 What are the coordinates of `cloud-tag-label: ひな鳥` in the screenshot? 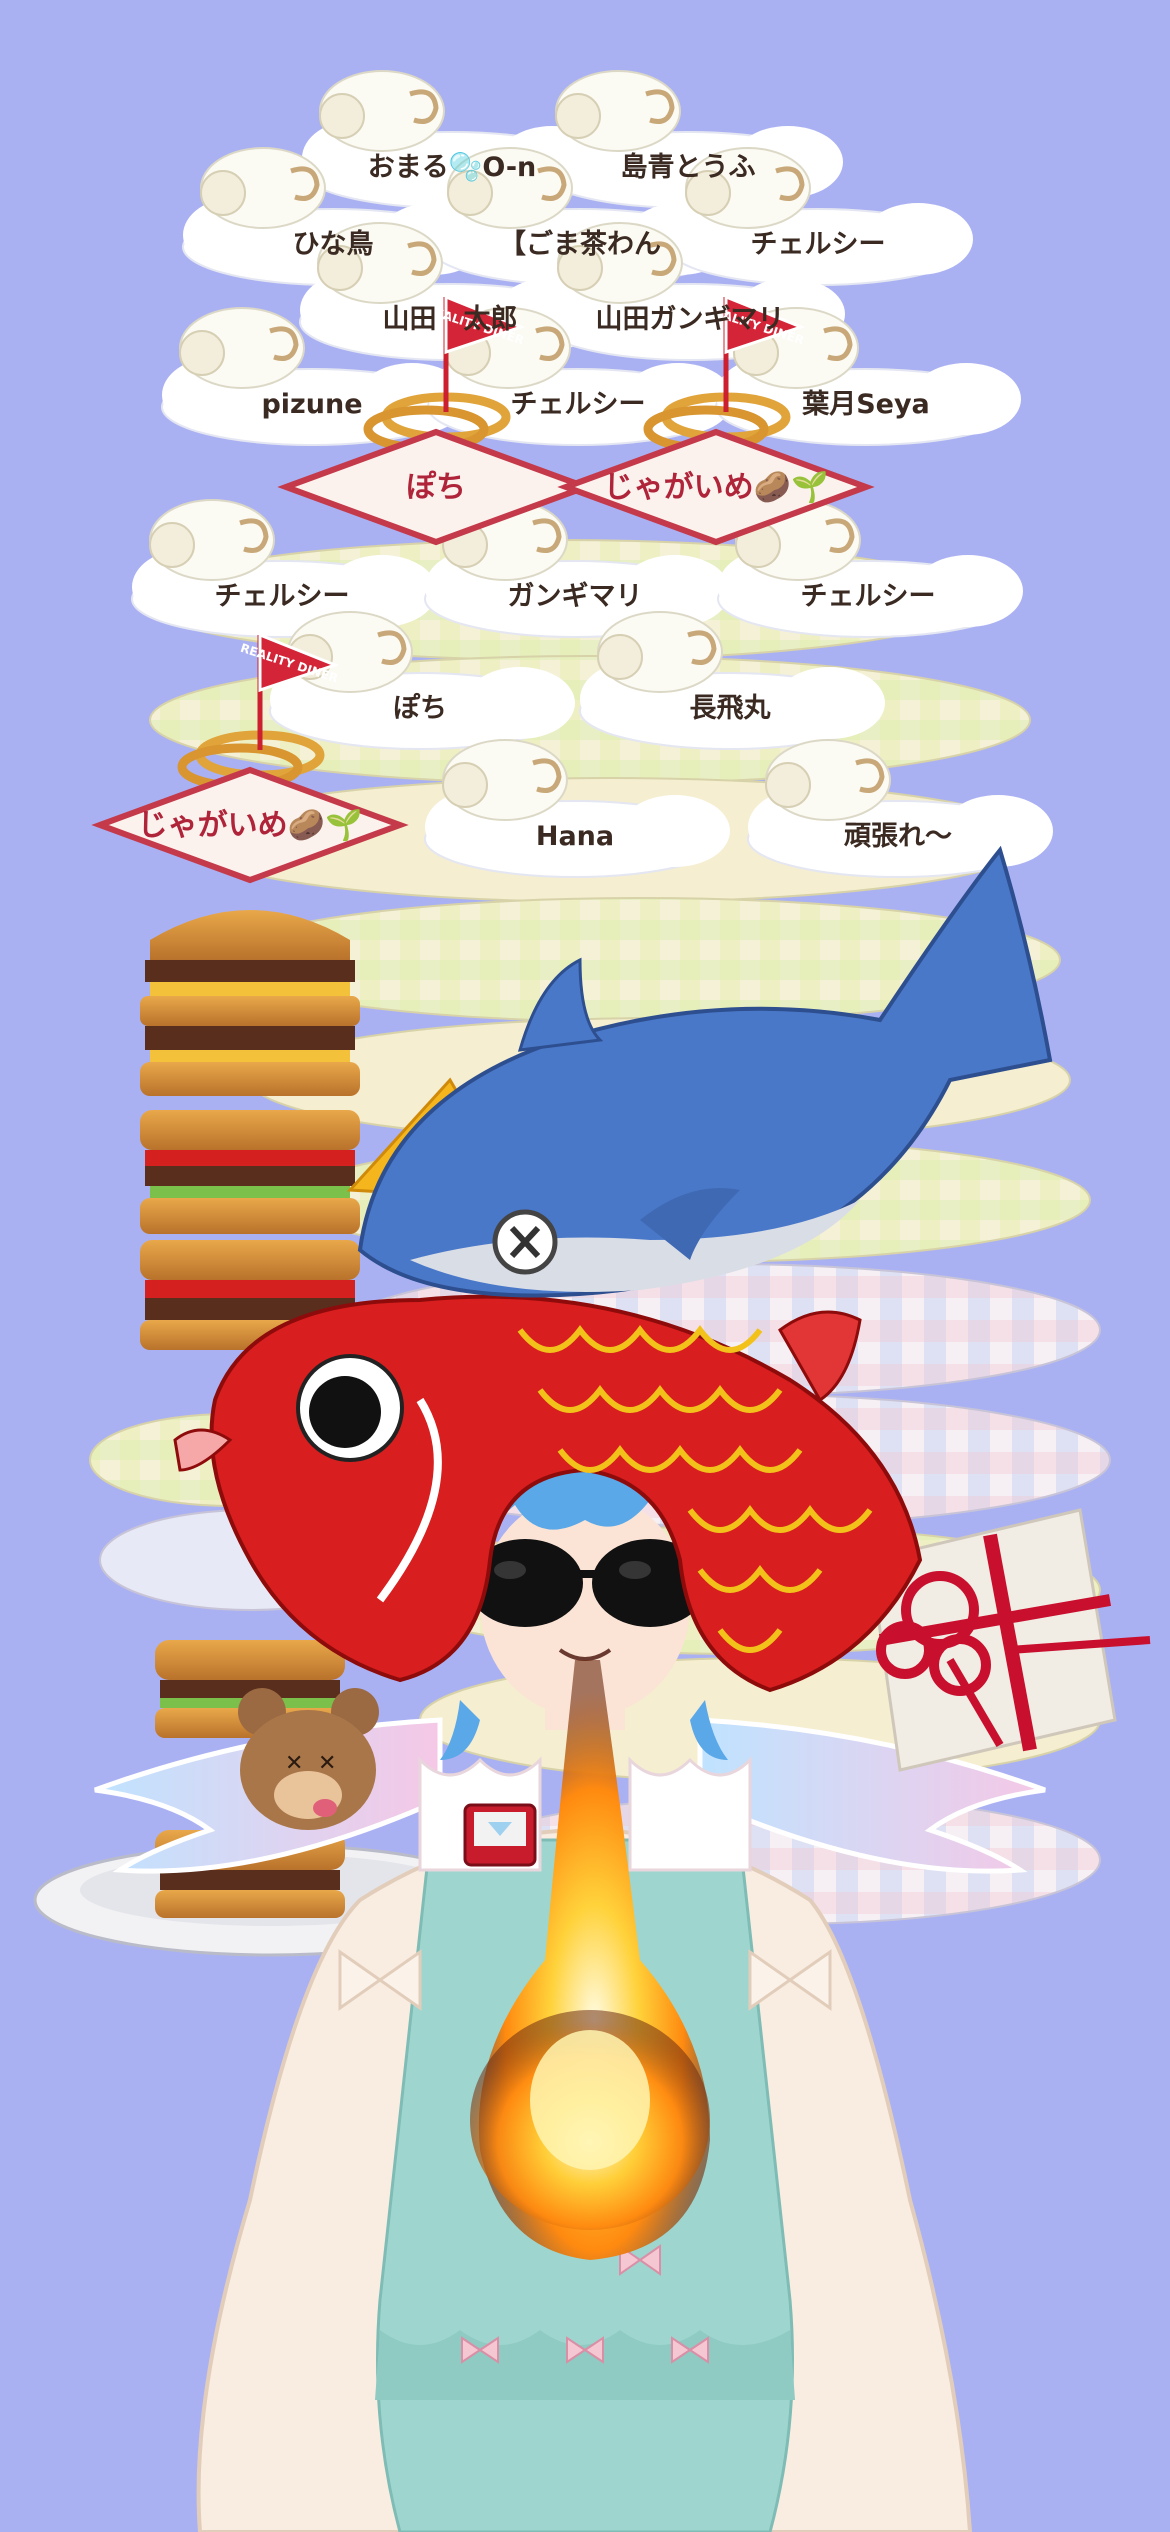 It's located at (333, 244).